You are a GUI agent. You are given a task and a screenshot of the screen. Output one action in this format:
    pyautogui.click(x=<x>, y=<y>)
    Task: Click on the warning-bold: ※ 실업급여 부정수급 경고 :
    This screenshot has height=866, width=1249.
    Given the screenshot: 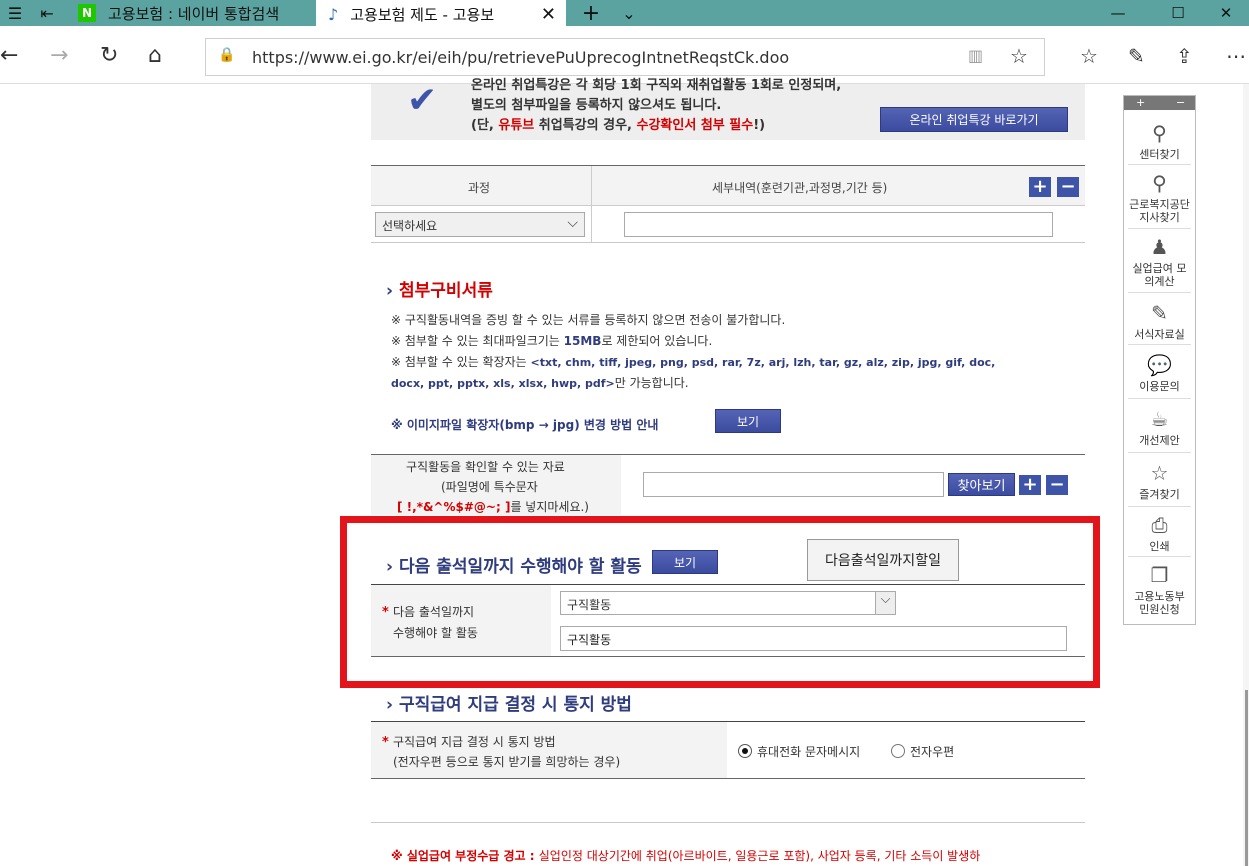 What is the action you would take?
    pyautogui.click(x=465, y=856)
    